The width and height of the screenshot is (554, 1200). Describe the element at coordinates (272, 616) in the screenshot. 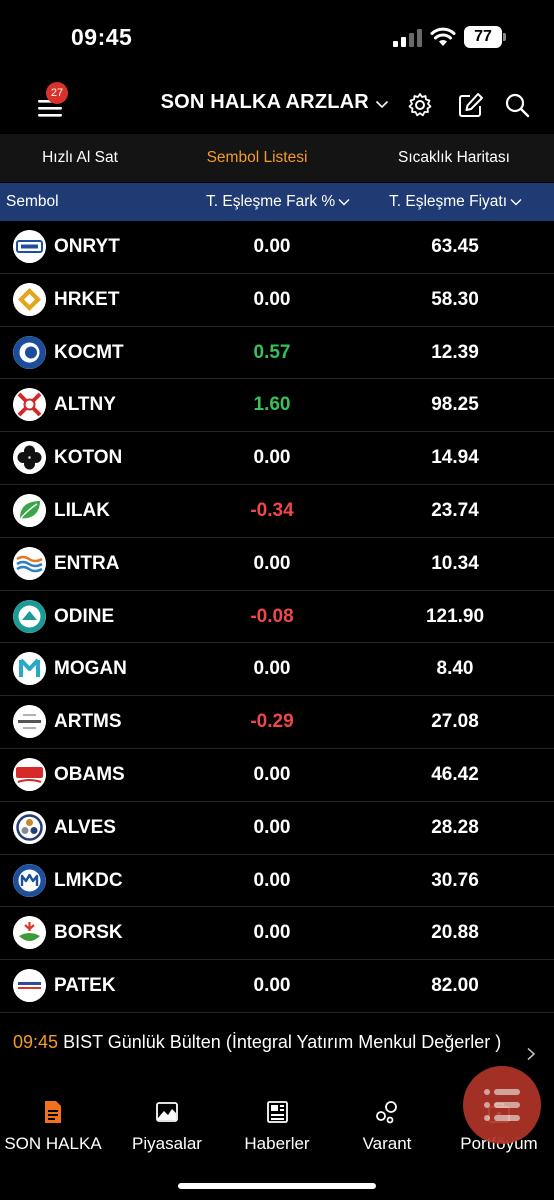

I see `row-fark: -0.08` at that location.